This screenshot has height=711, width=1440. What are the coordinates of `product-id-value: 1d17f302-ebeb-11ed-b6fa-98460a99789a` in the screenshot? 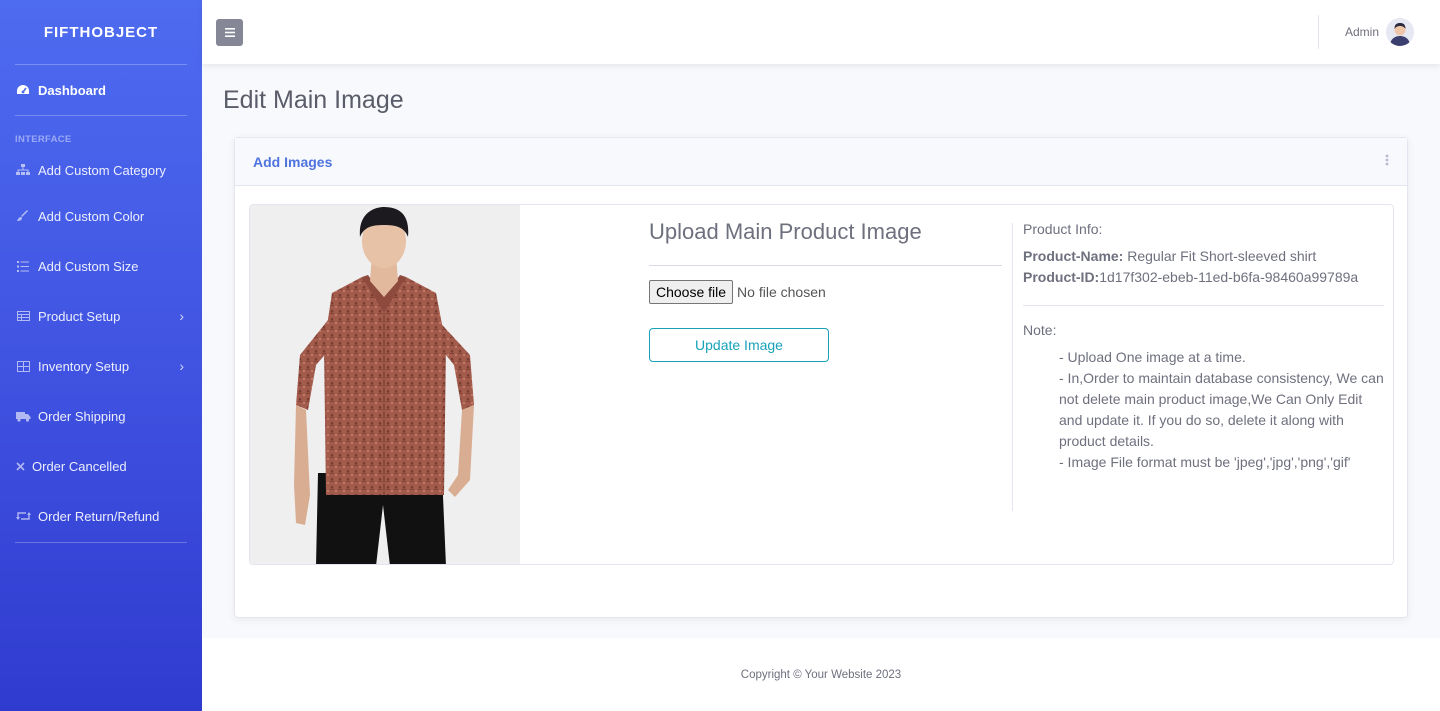 It's located at (1229, 277).